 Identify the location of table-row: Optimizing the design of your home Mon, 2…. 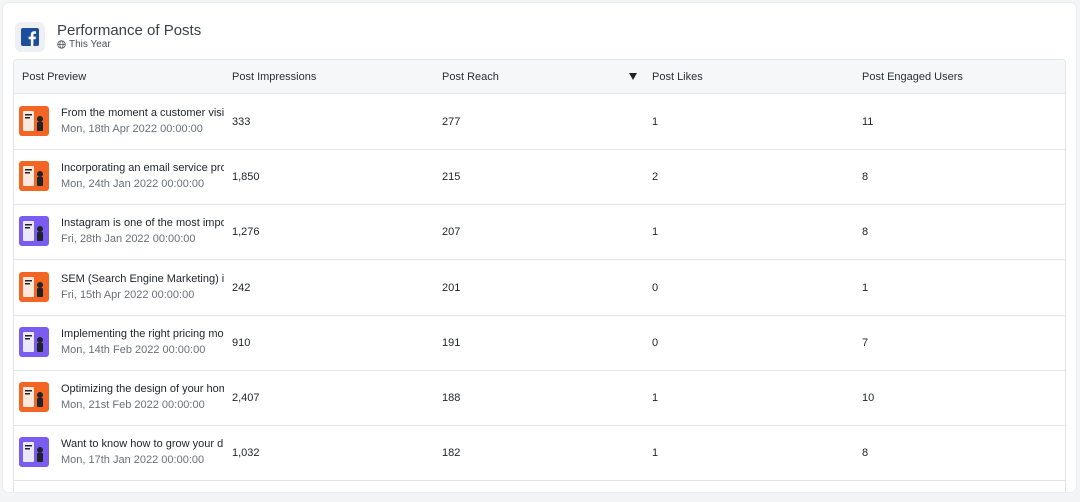
(539, 398).